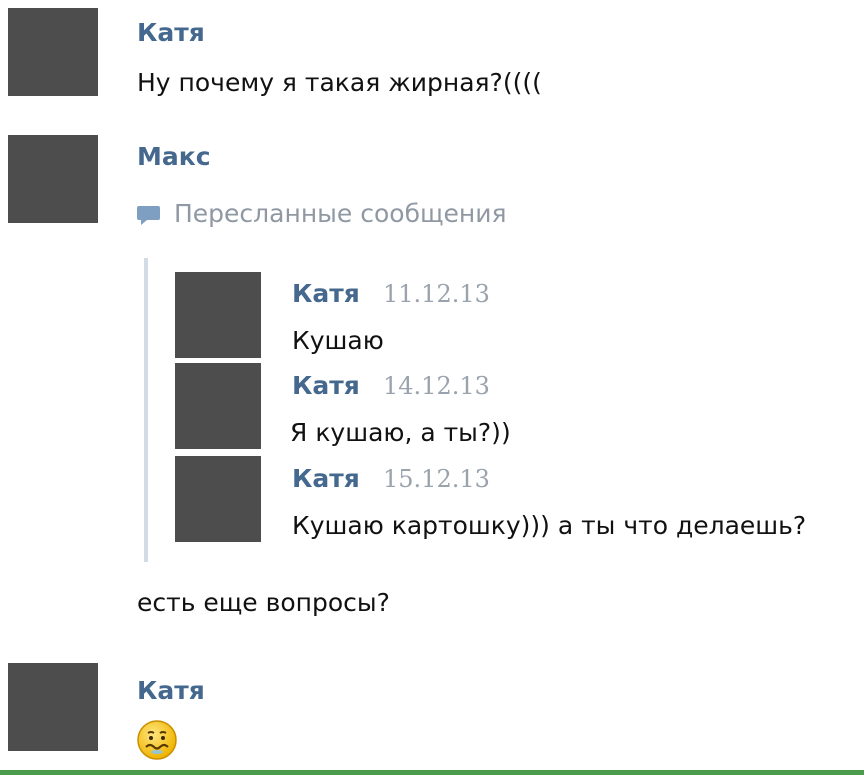 Image resolution: width=864 pixels, height=775 pixels. What do you see at coordinates (149, 215) in the screenshot?
I see `speech-bubble-icon` at bounding box center [149, 215].